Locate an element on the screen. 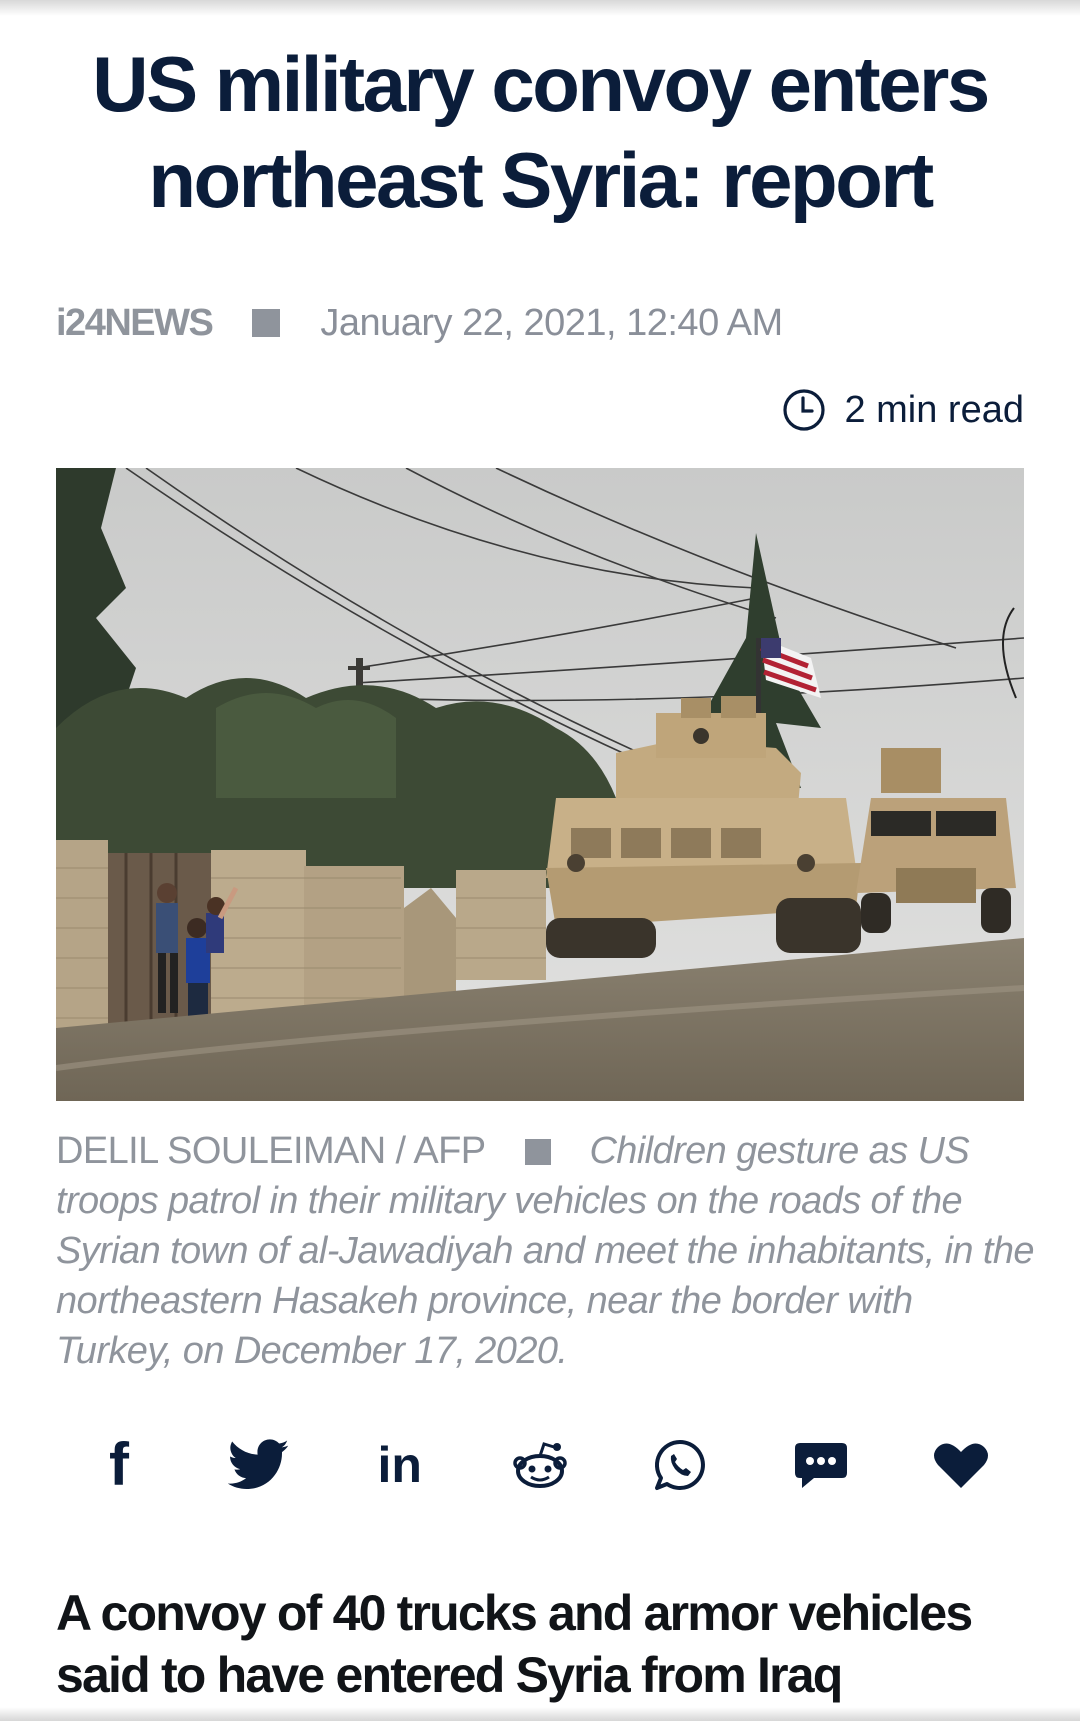  top-shadow is located at coordinates (540, 8).